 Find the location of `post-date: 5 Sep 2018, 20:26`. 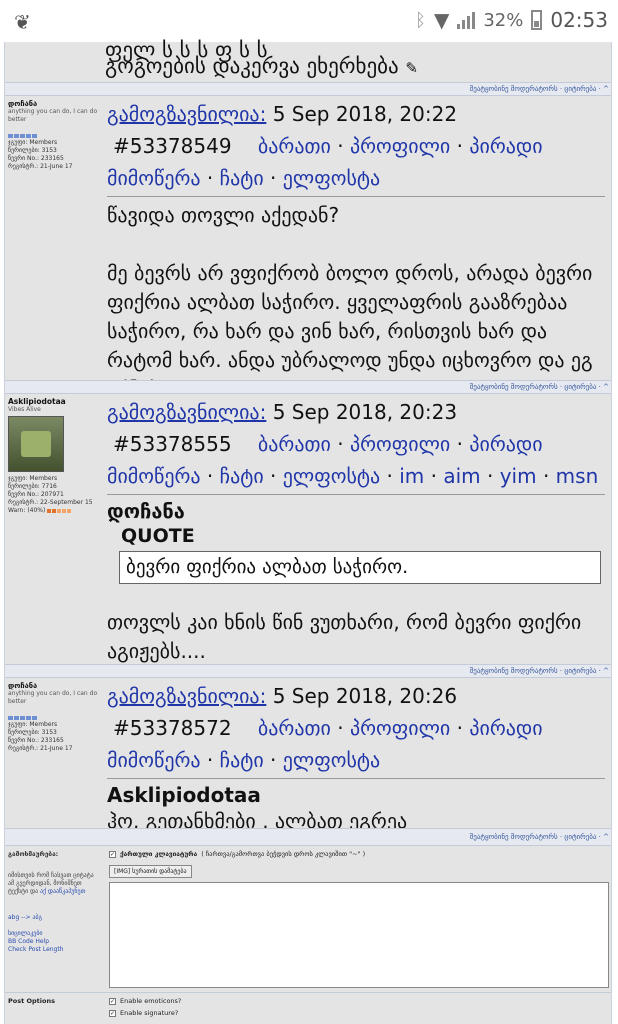

post-date: 5 Sep 2018, 20:26 is located at coordinates (365, 696).